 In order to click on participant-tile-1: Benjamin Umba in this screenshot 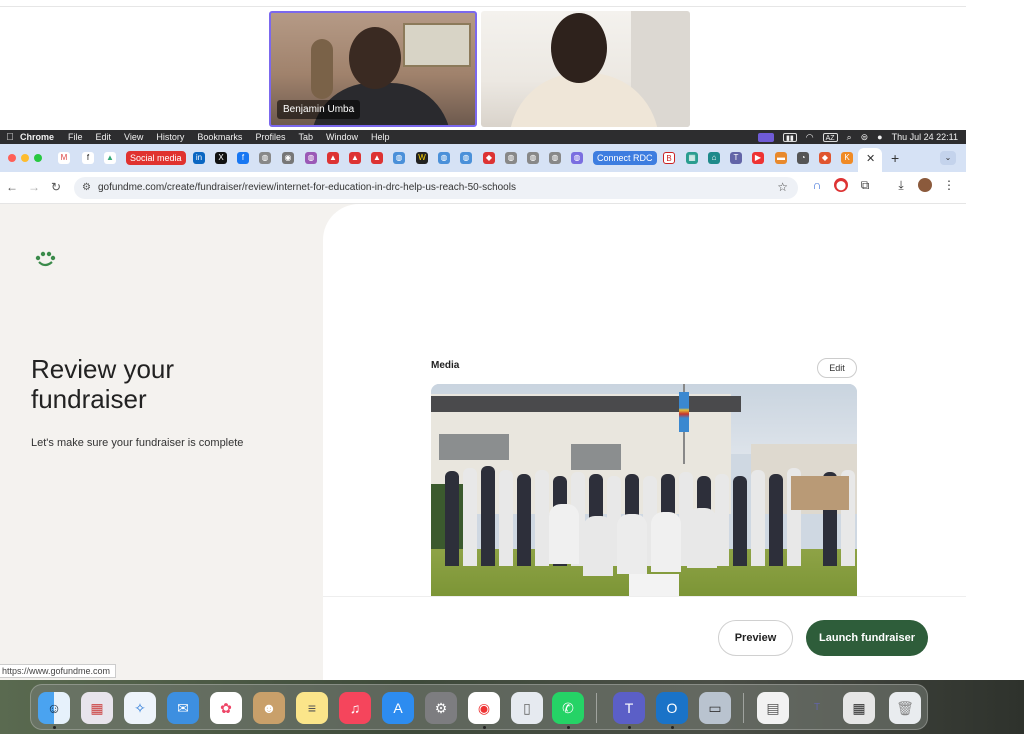, I will do `click(373, 69)`.